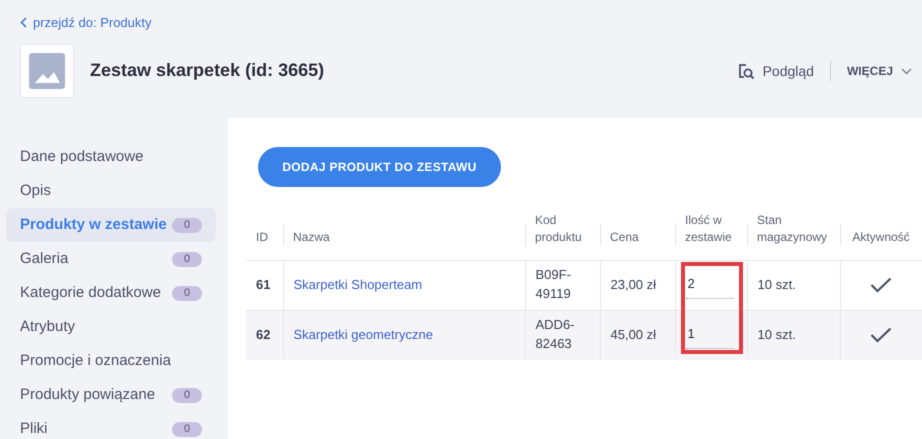  What do you see at coordinates (111, 361) in the screenshot?
I see `sidebar-item: Promocje i oznaczenia` at bounding box center [111, 361].